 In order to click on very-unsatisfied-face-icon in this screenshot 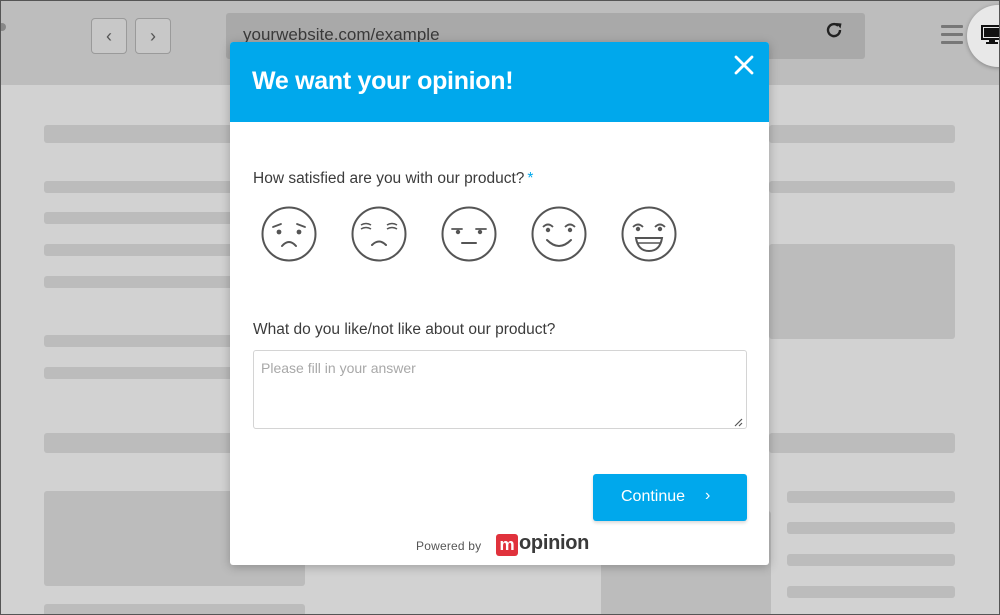, I will do `click(289, 234)`.